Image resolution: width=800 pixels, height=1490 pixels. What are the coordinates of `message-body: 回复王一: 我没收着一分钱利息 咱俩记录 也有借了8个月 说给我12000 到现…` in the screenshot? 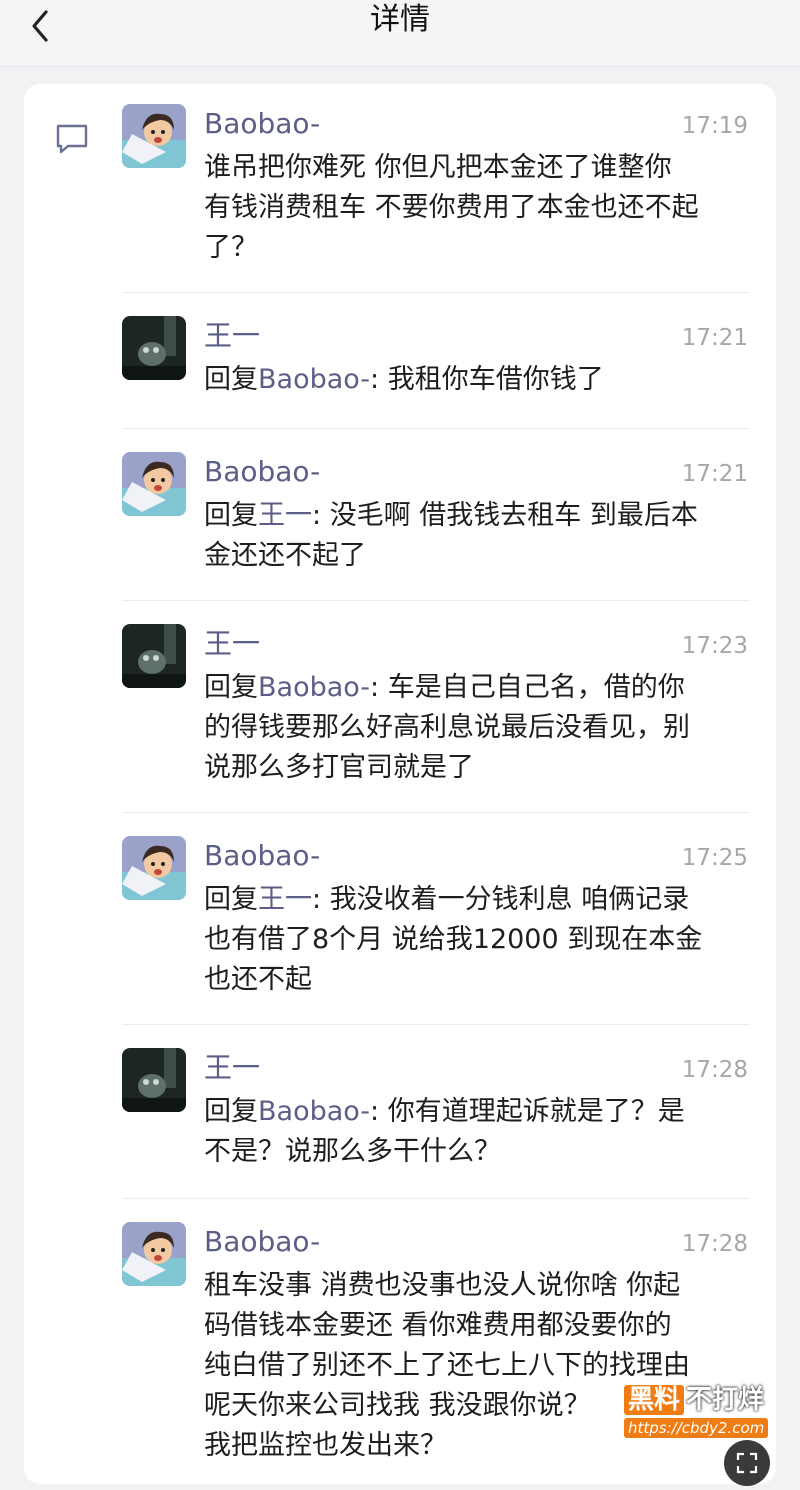 It's located at (477, 940).